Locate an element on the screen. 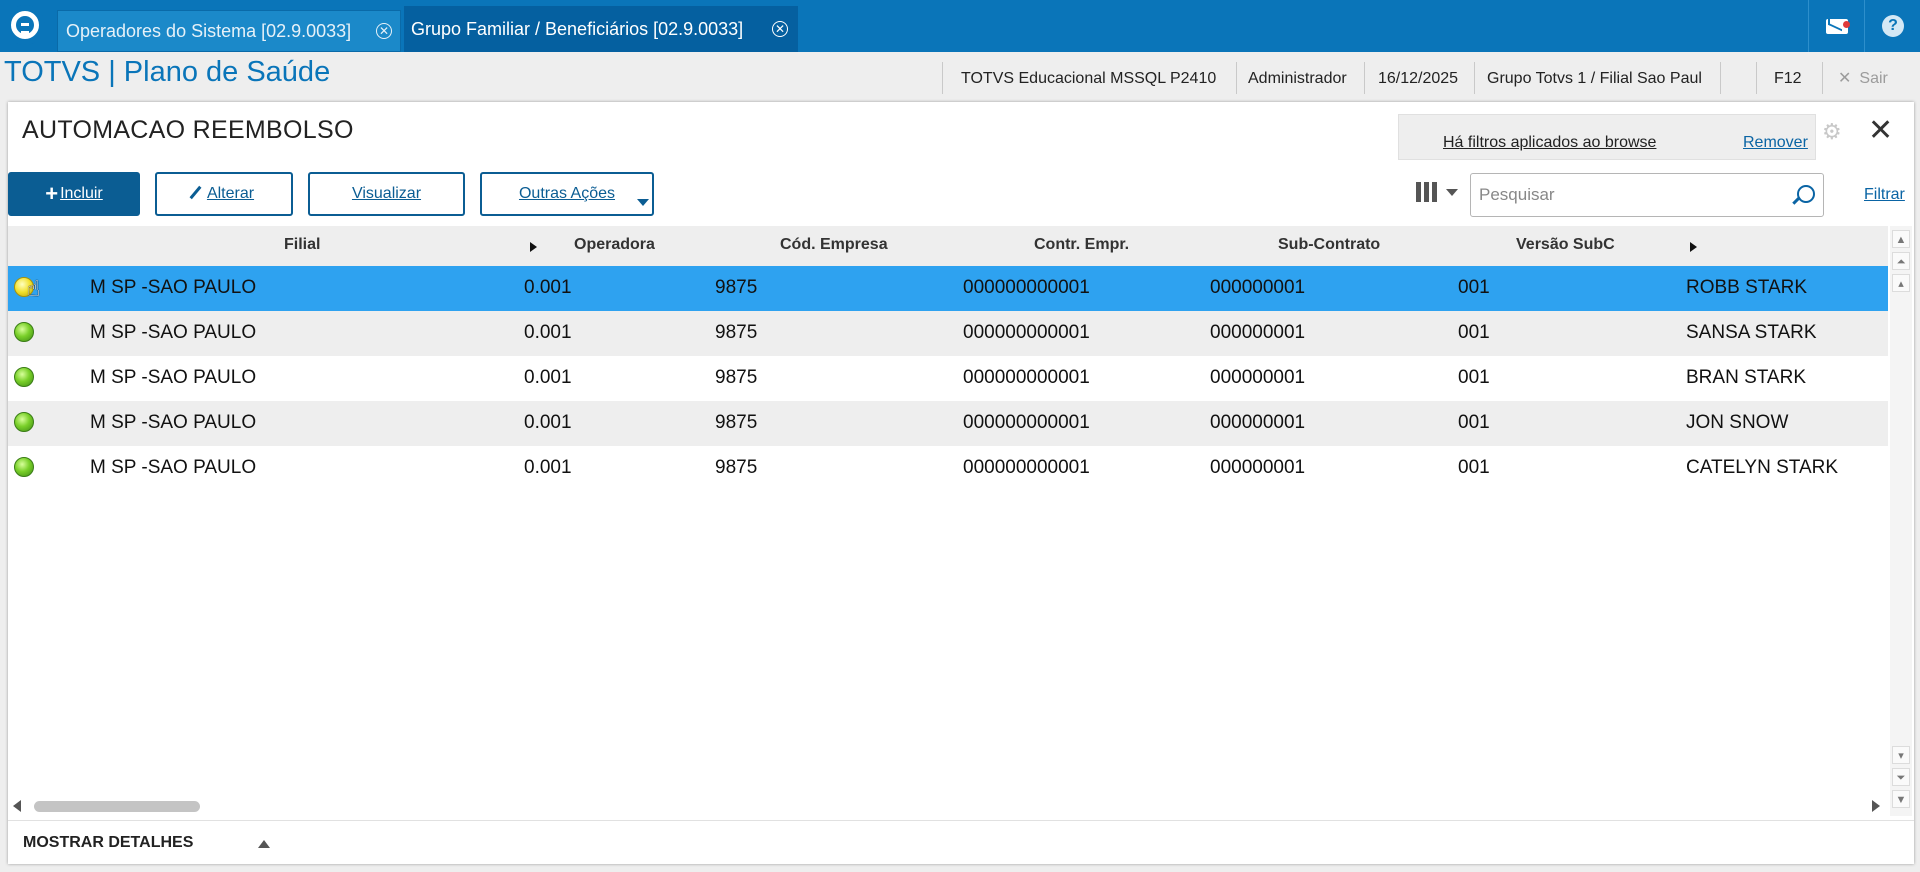 This screenshot has height=872, width=1920. scroll-page-up-icon: ⏶ is located at coordinates (1901, 261).